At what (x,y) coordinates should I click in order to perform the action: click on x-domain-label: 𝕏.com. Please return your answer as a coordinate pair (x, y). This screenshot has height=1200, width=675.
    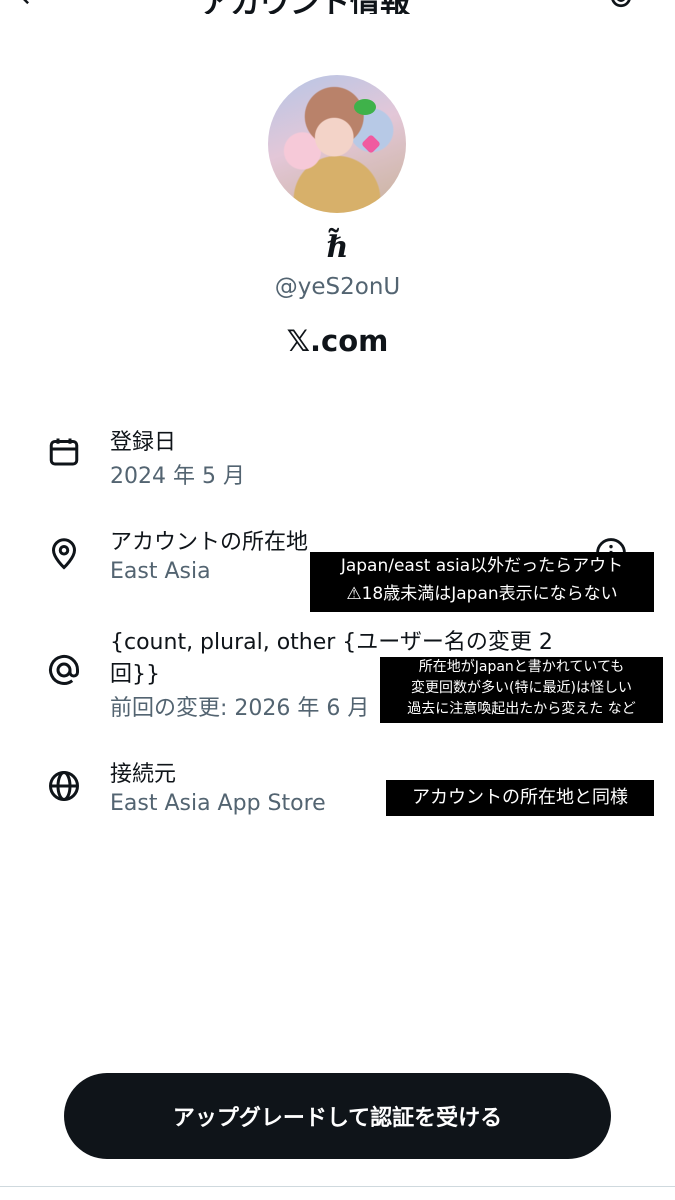
    Looking at the image, I should click on (337, 341).